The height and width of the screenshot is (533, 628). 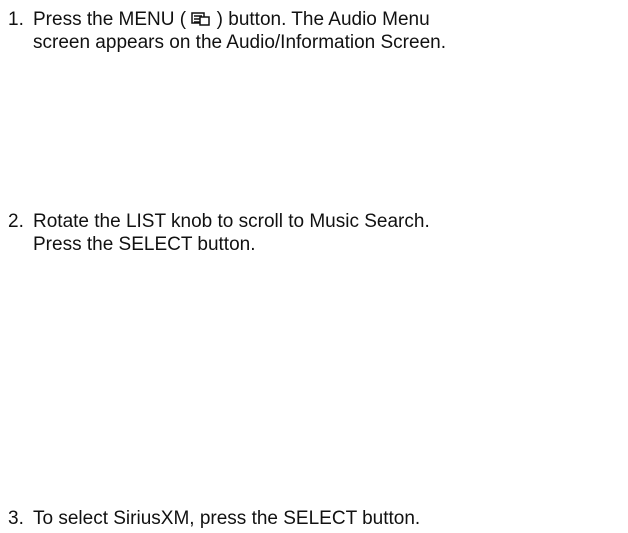 What do you see at coordinates (320, 19) in the screenshot?
I see `step-1-line-1-after-icon: ) button. The Audio Menu` at bounding box center [320, 19].